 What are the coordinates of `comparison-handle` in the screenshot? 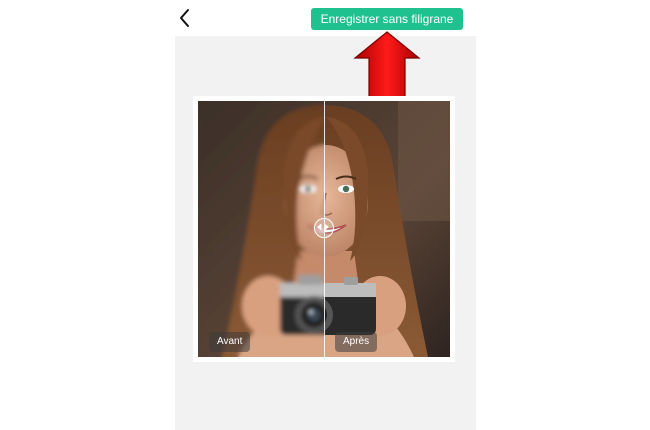 It's located at (324, 228).